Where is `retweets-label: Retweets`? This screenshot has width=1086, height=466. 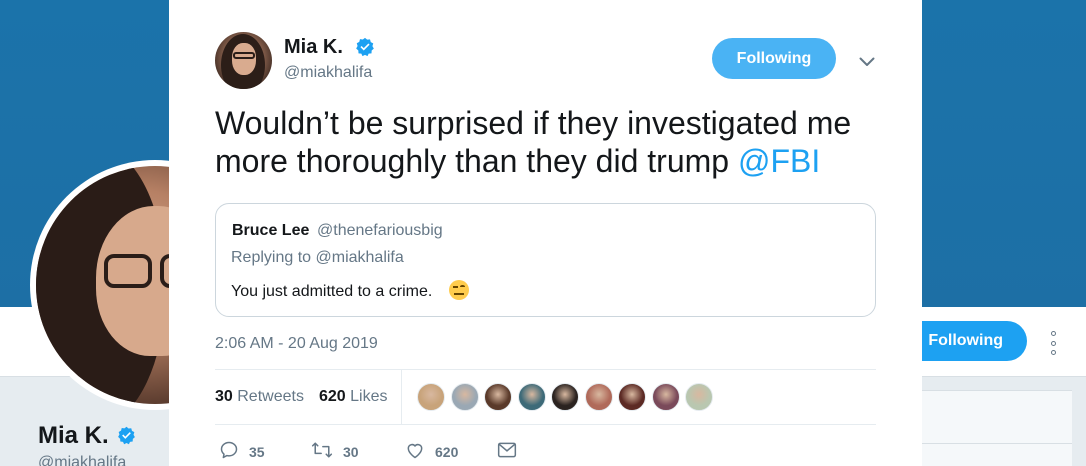
retweets-label: Retweets is located at coordinates (270, 396).